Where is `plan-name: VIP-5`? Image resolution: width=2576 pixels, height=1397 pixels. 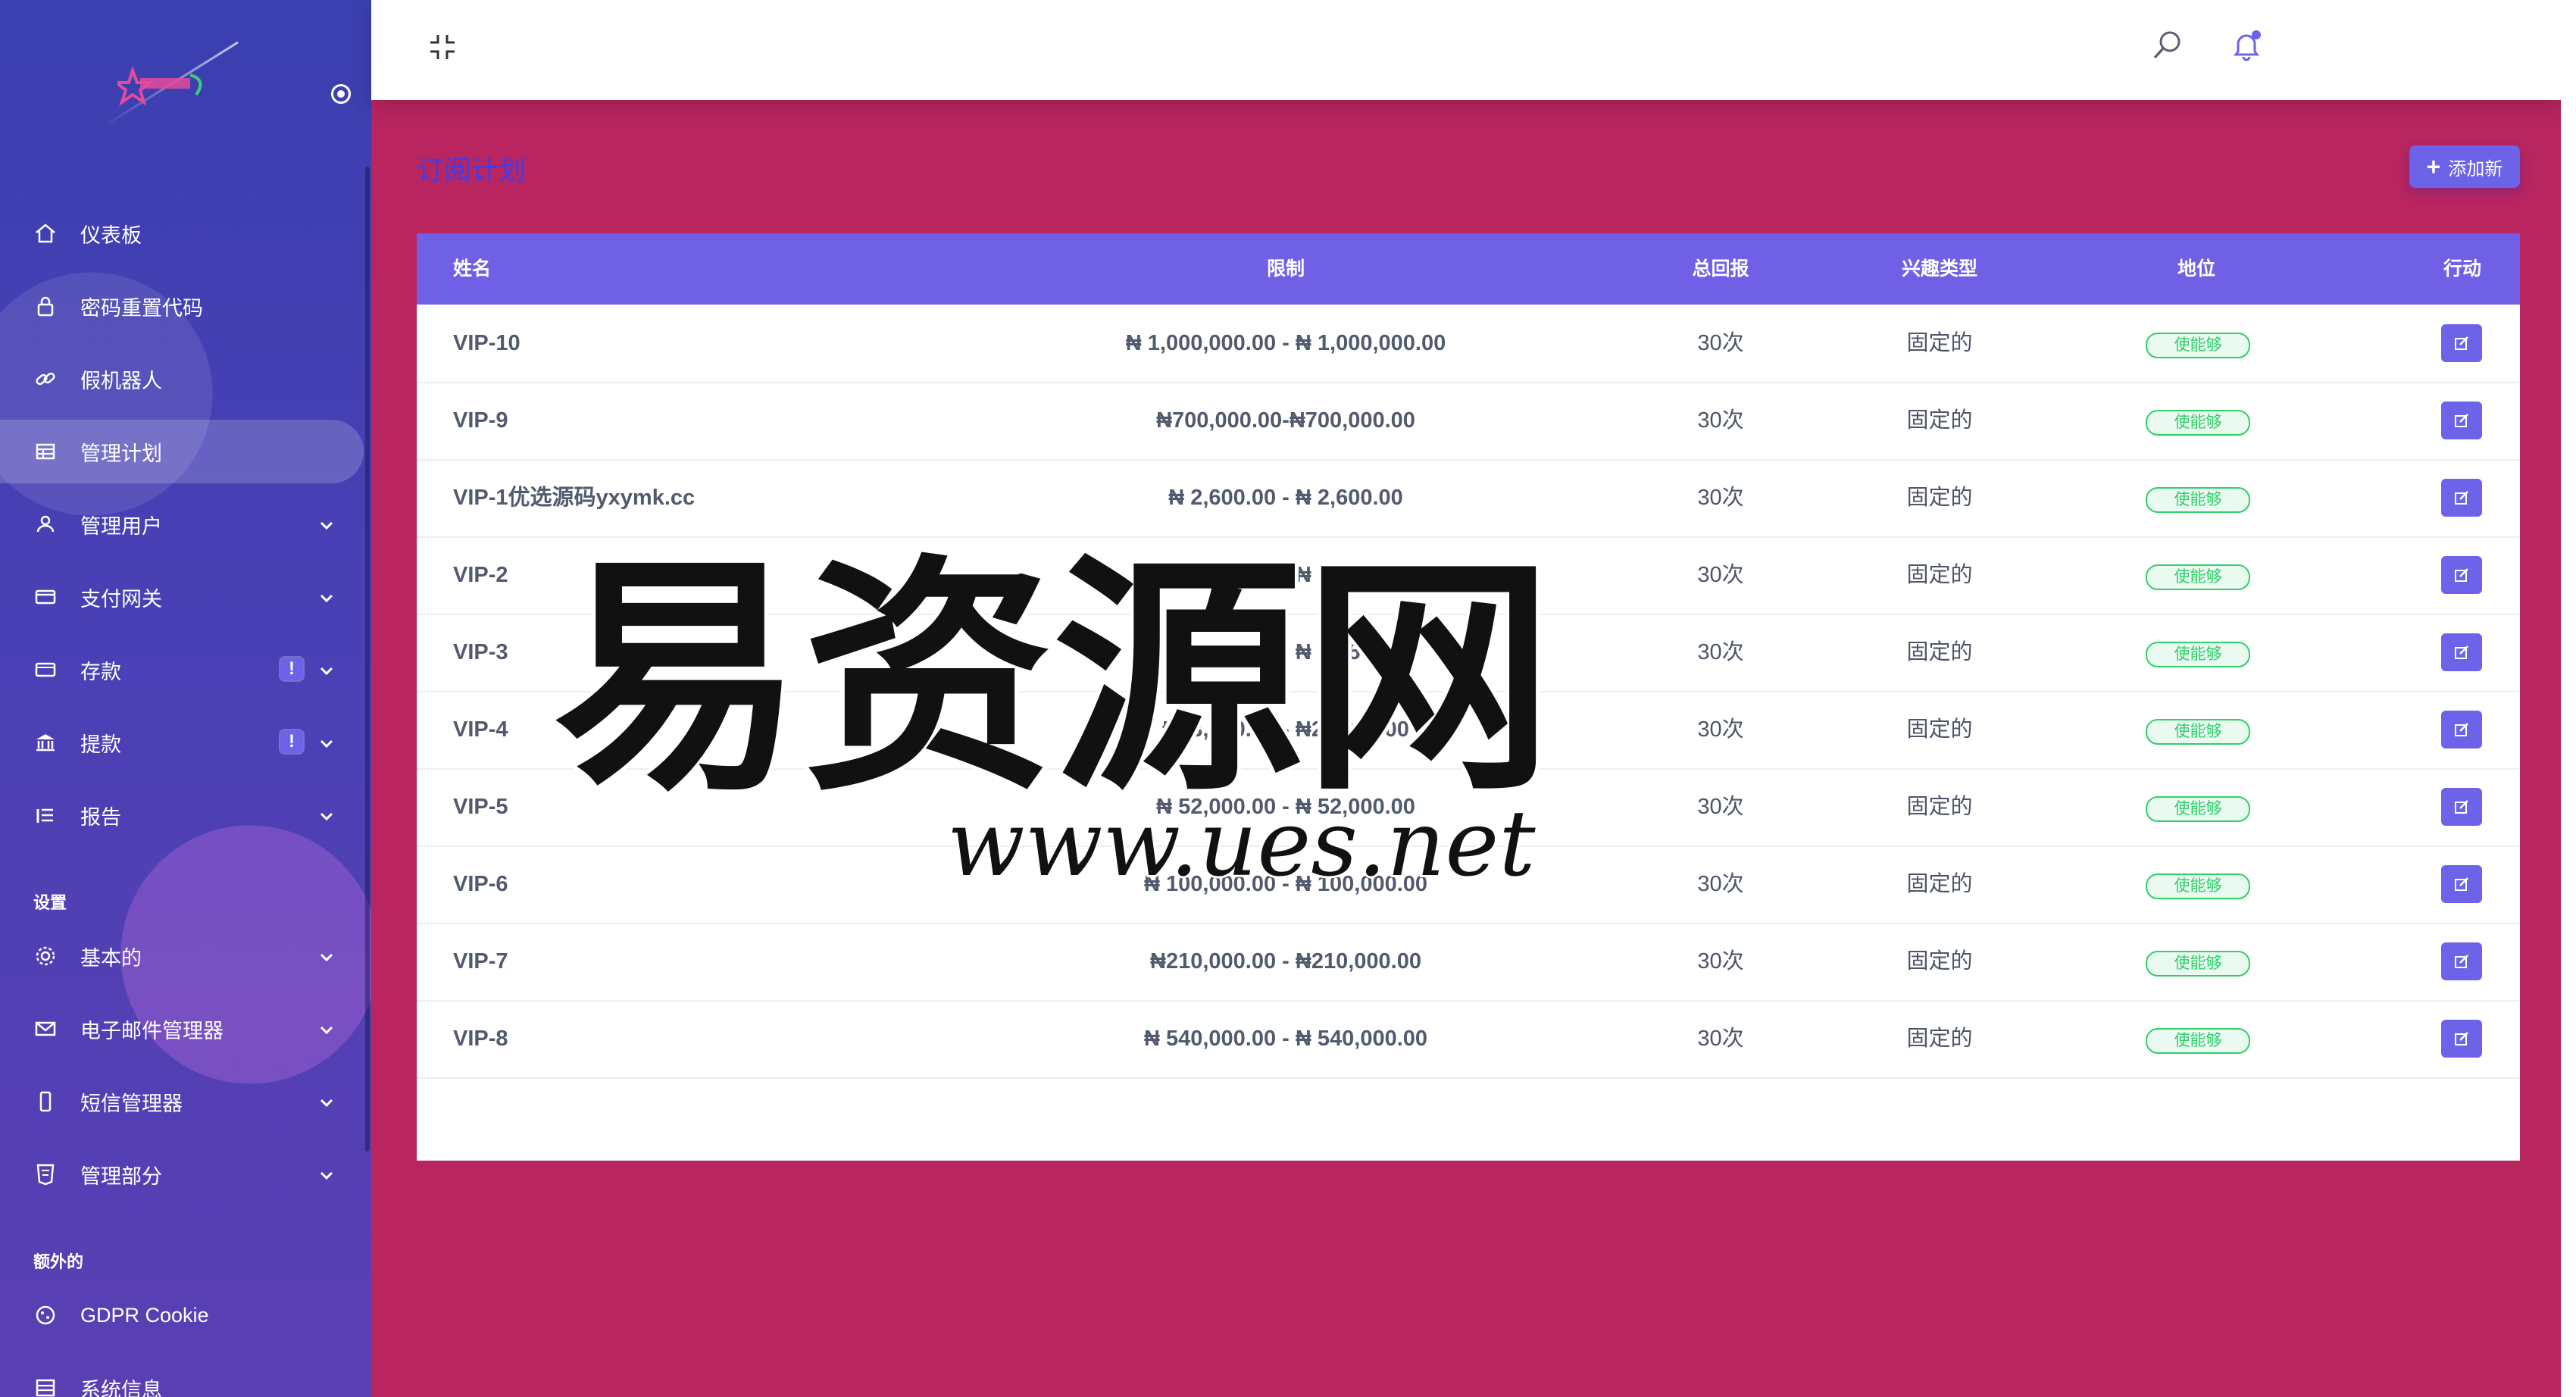 plan-name: VIP-5 is located at coordinates (480, 807).